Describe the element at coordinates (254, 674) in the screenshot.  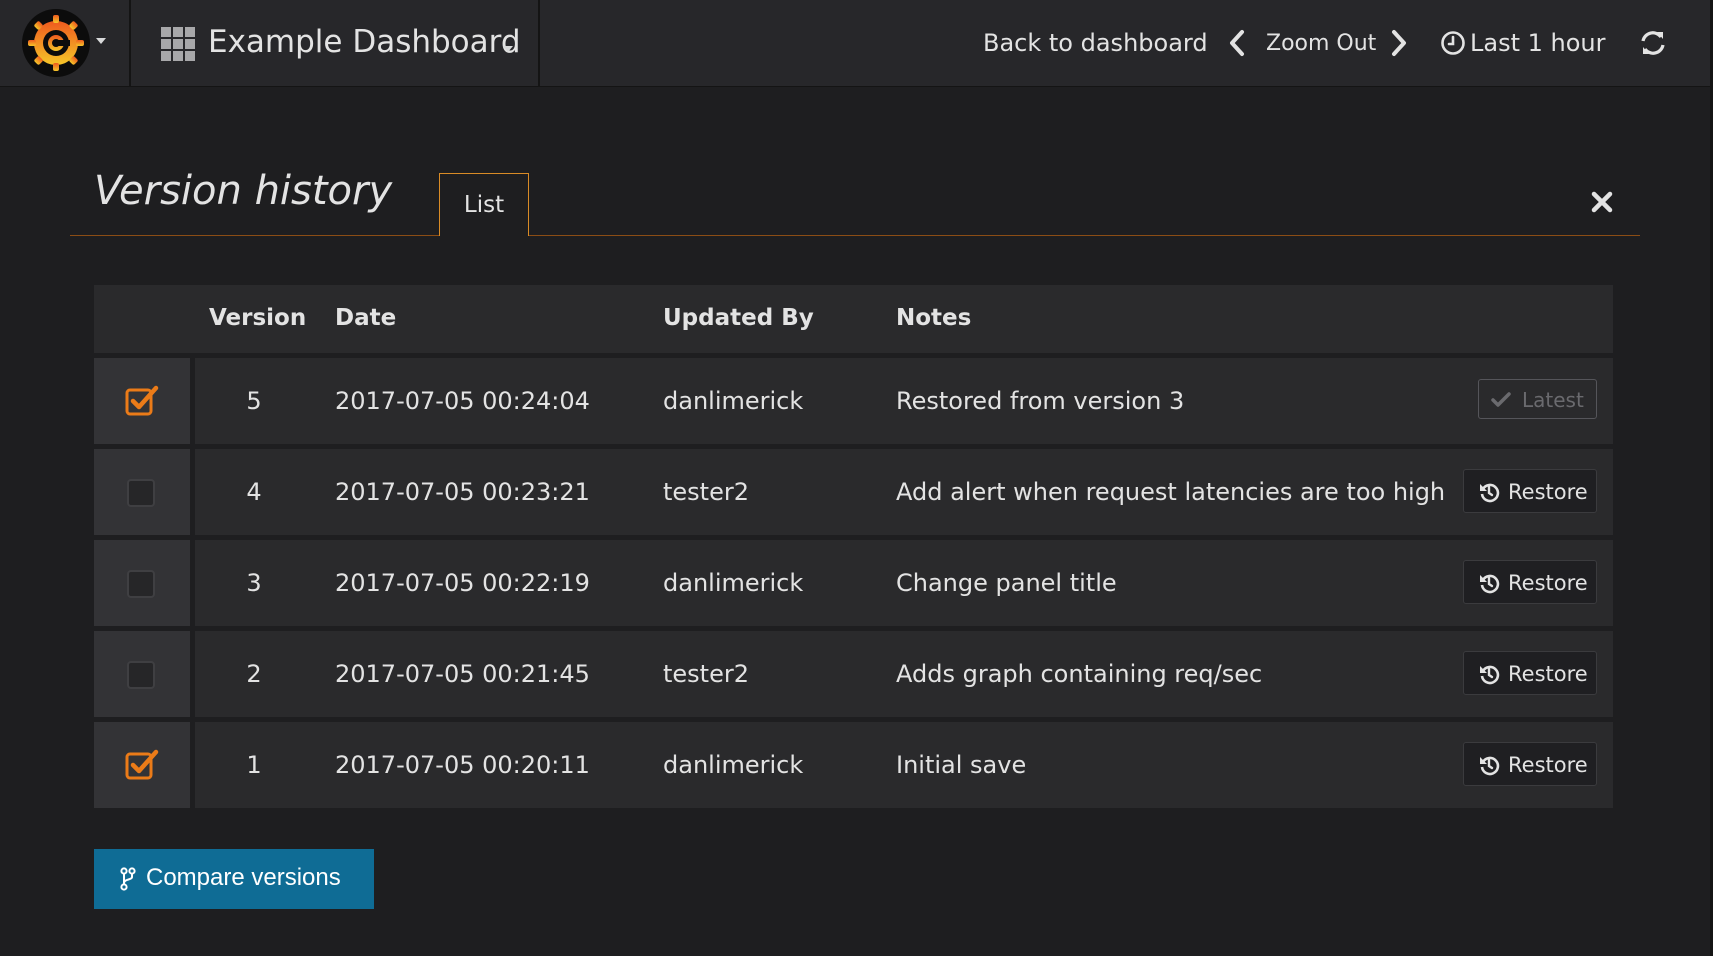
I see `version-number: 2` at that location.